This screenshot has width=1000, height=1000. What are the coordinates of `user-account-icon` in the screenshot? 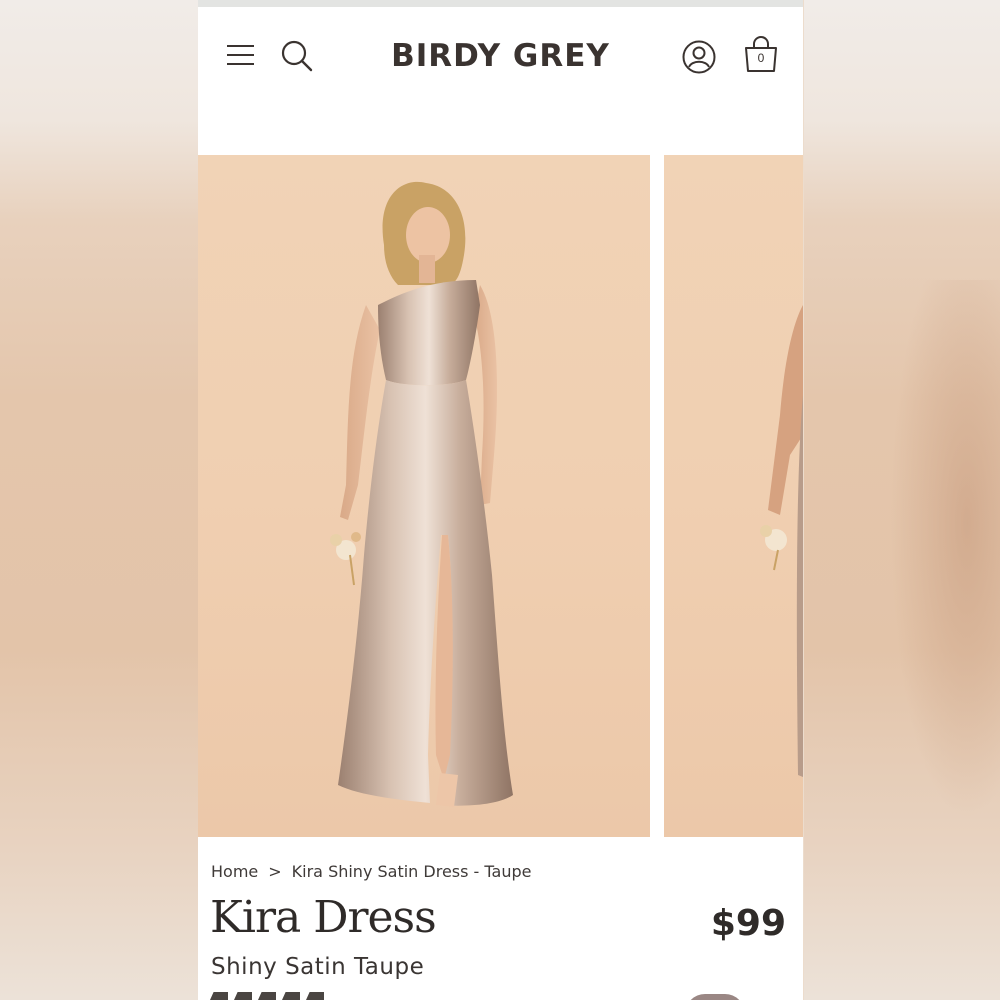 It's located at (699, 57).